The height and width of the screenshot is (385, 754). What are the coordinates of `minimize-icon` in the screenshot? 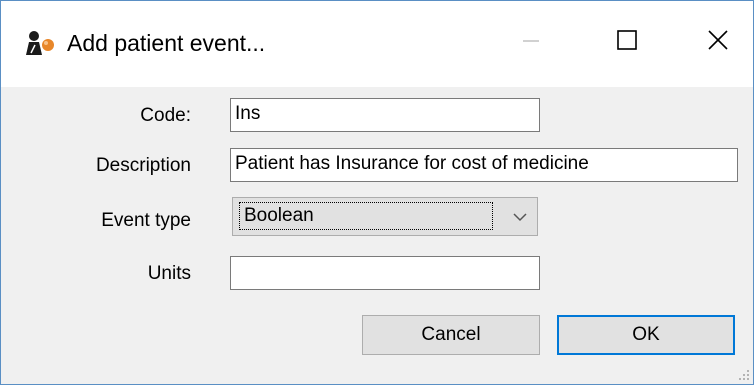 It's located at (531, 41).